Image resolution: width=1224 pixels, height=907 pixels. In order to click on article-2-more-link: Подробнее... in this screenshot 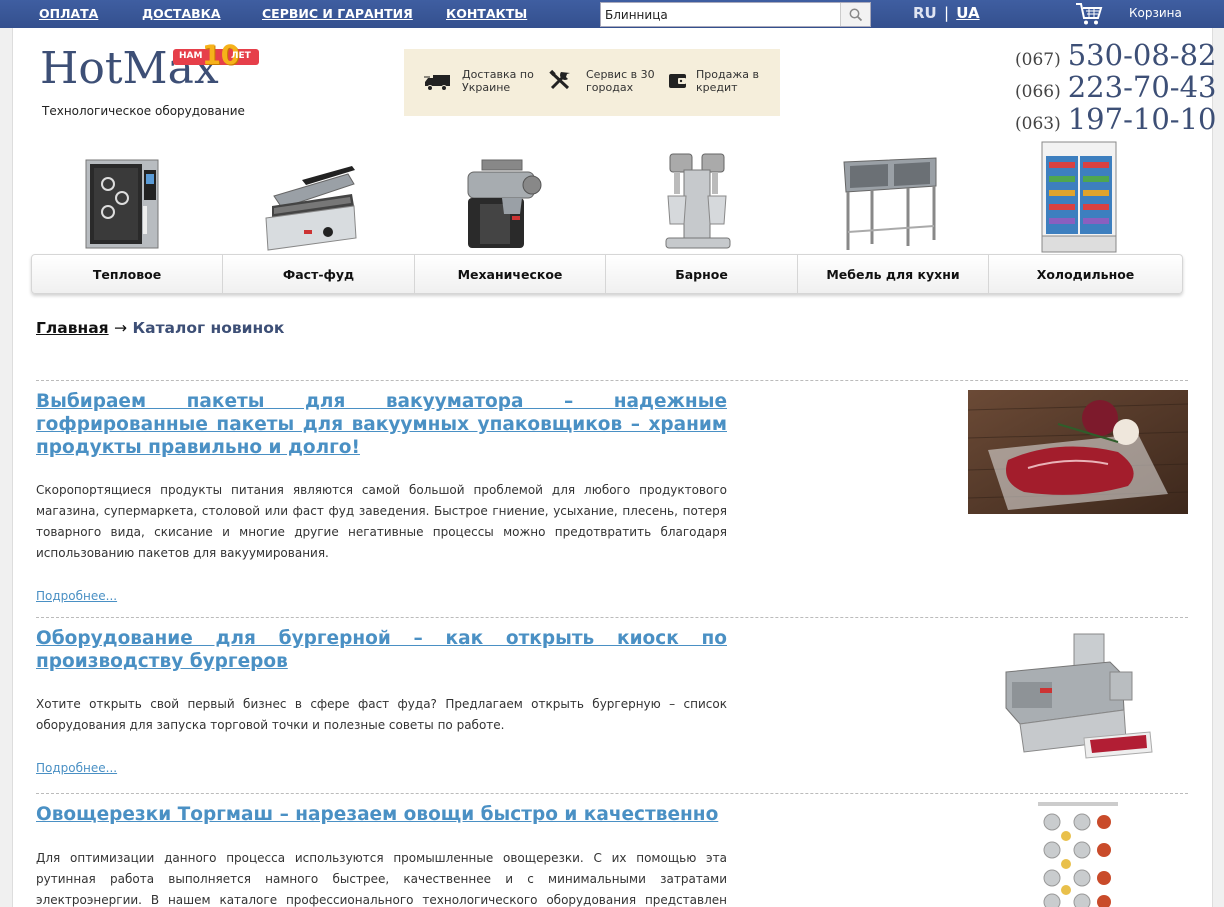, I will do `click(76, 768)`.